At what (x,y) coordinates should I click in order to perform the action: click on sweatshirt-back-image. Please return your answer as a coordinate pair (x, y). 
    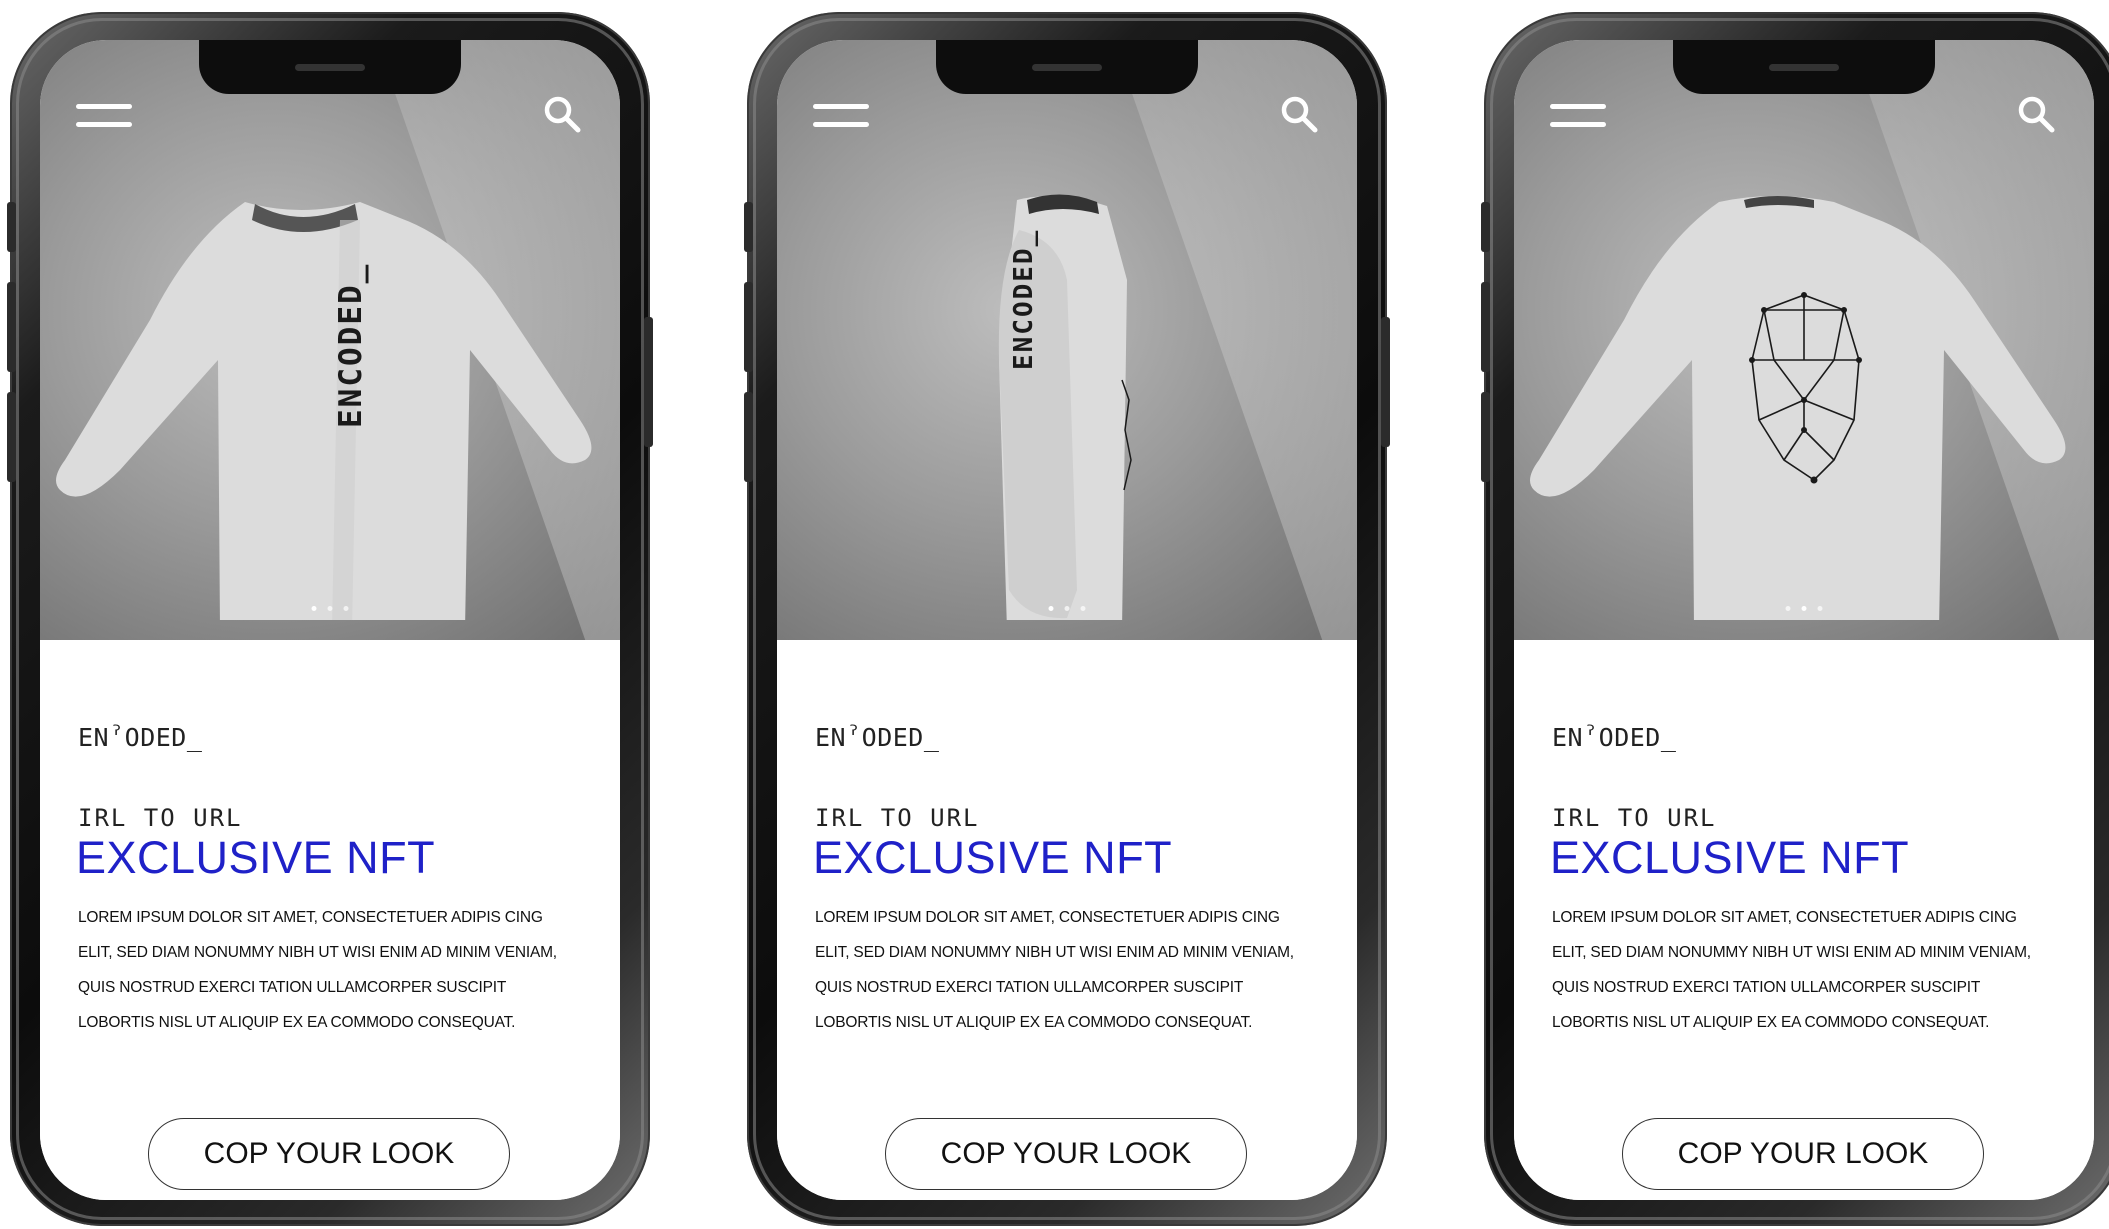
    Looking at the image, I should click on (1798, 408).